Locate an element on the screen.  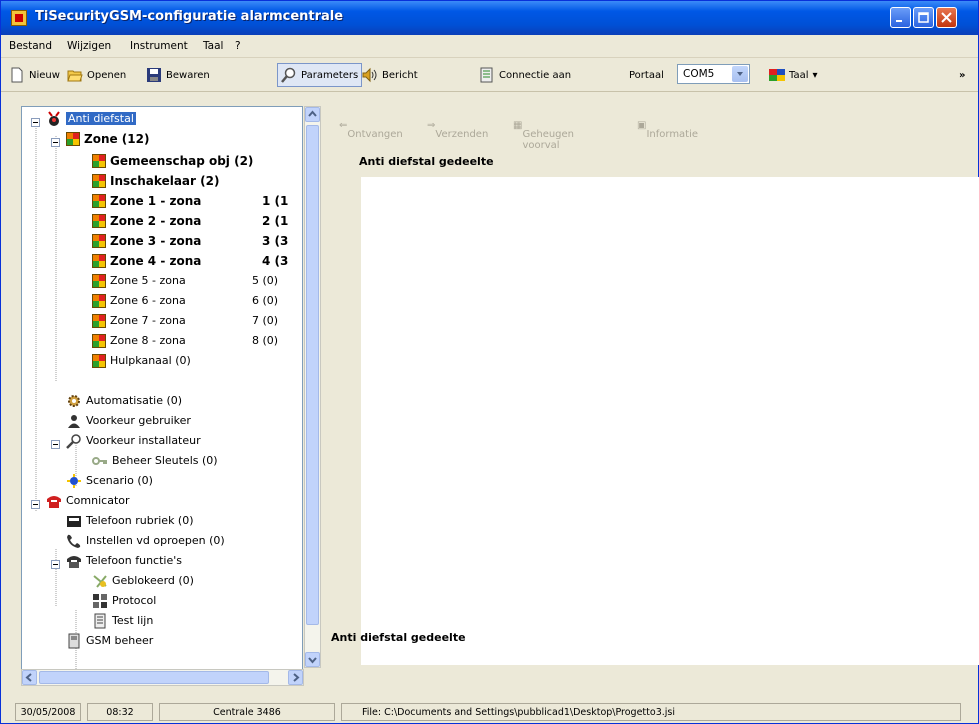
scenario-icon is located at coordinates (74, 481).